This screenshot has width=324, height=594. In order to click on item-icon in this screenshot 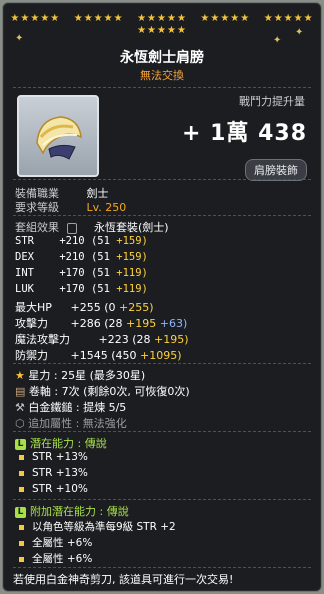, I will do `click(58, 136)`.